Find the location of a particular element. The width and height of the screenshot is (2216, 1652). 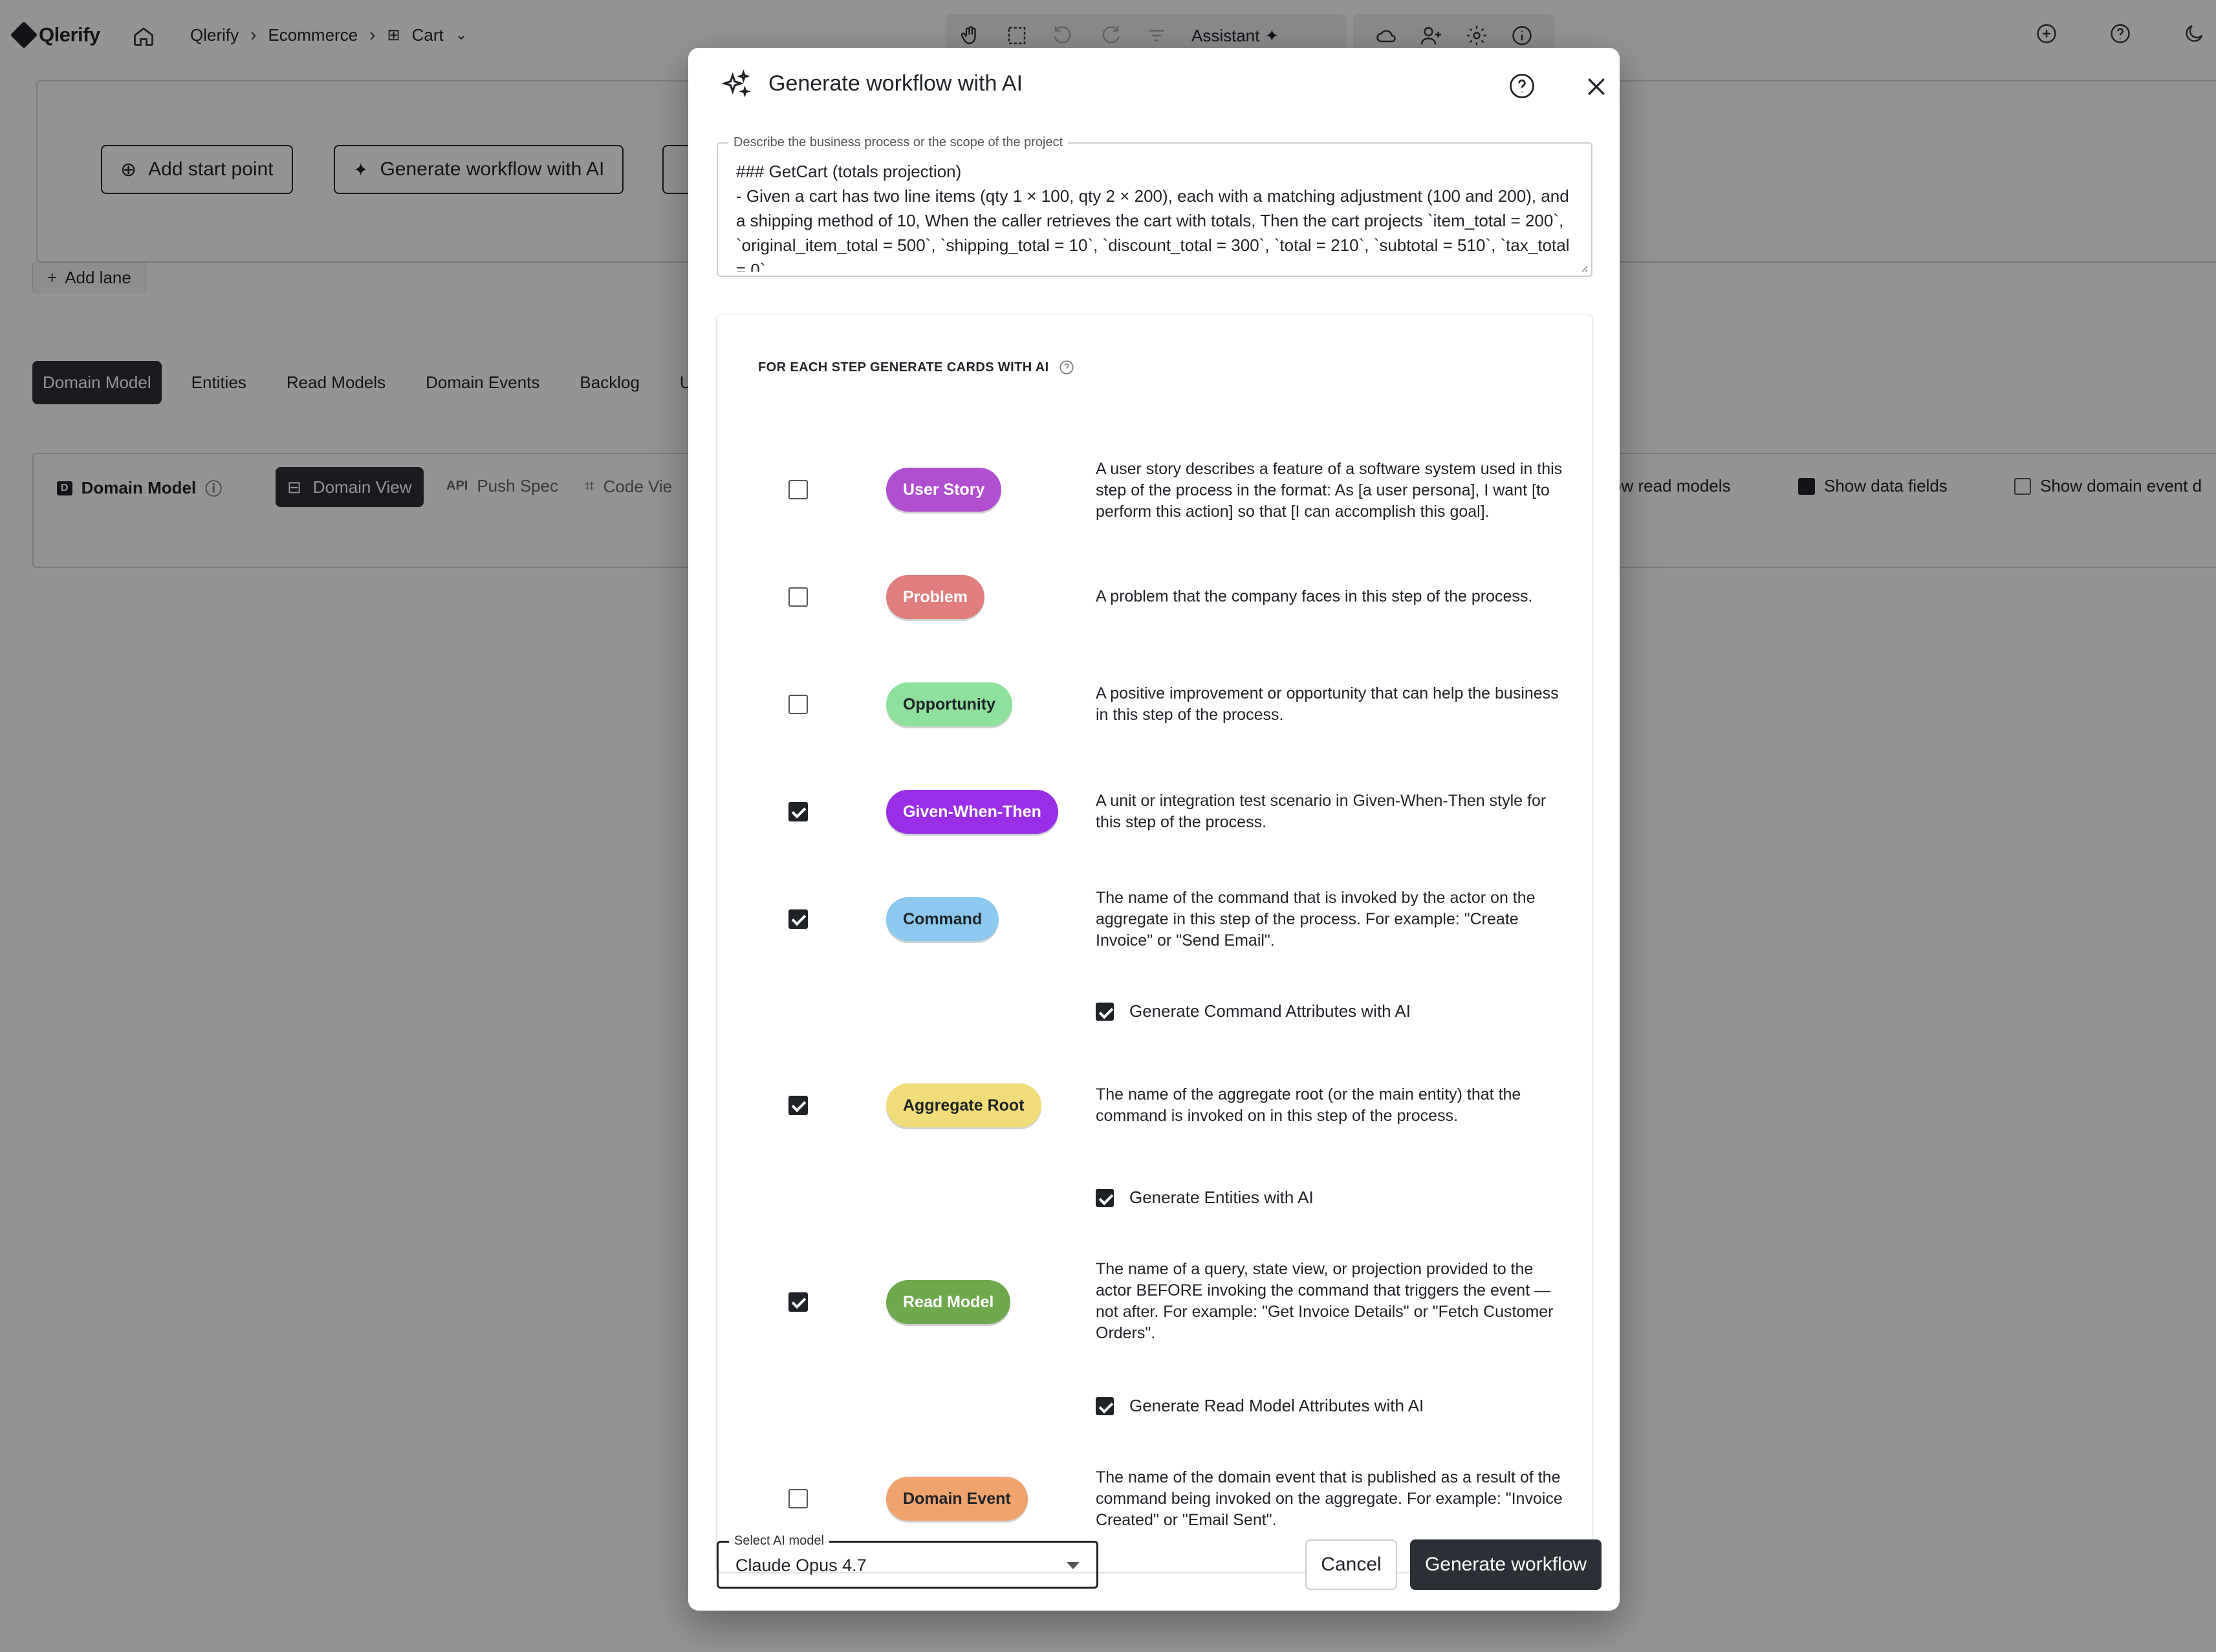

generate-command-attributes-checkbox is located at coordinates (1105, 1011).